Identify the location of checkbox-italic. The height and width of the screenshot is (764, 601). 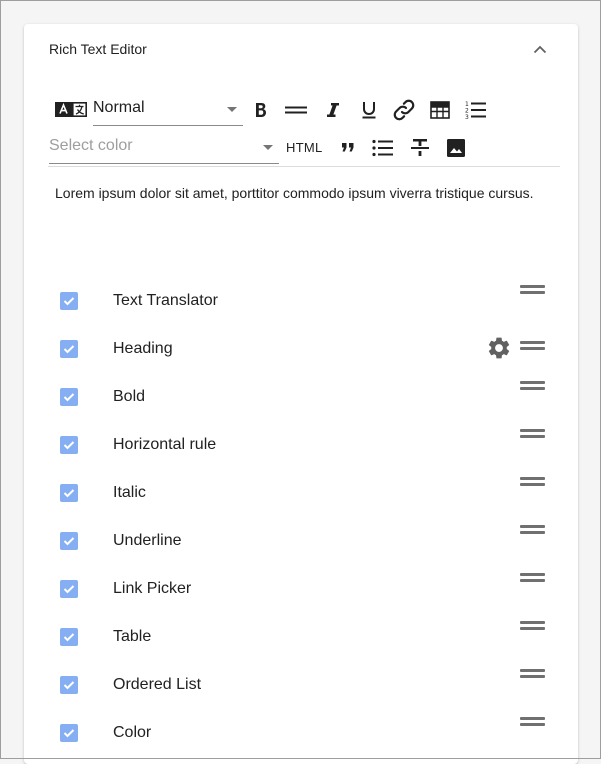
(69, 493).